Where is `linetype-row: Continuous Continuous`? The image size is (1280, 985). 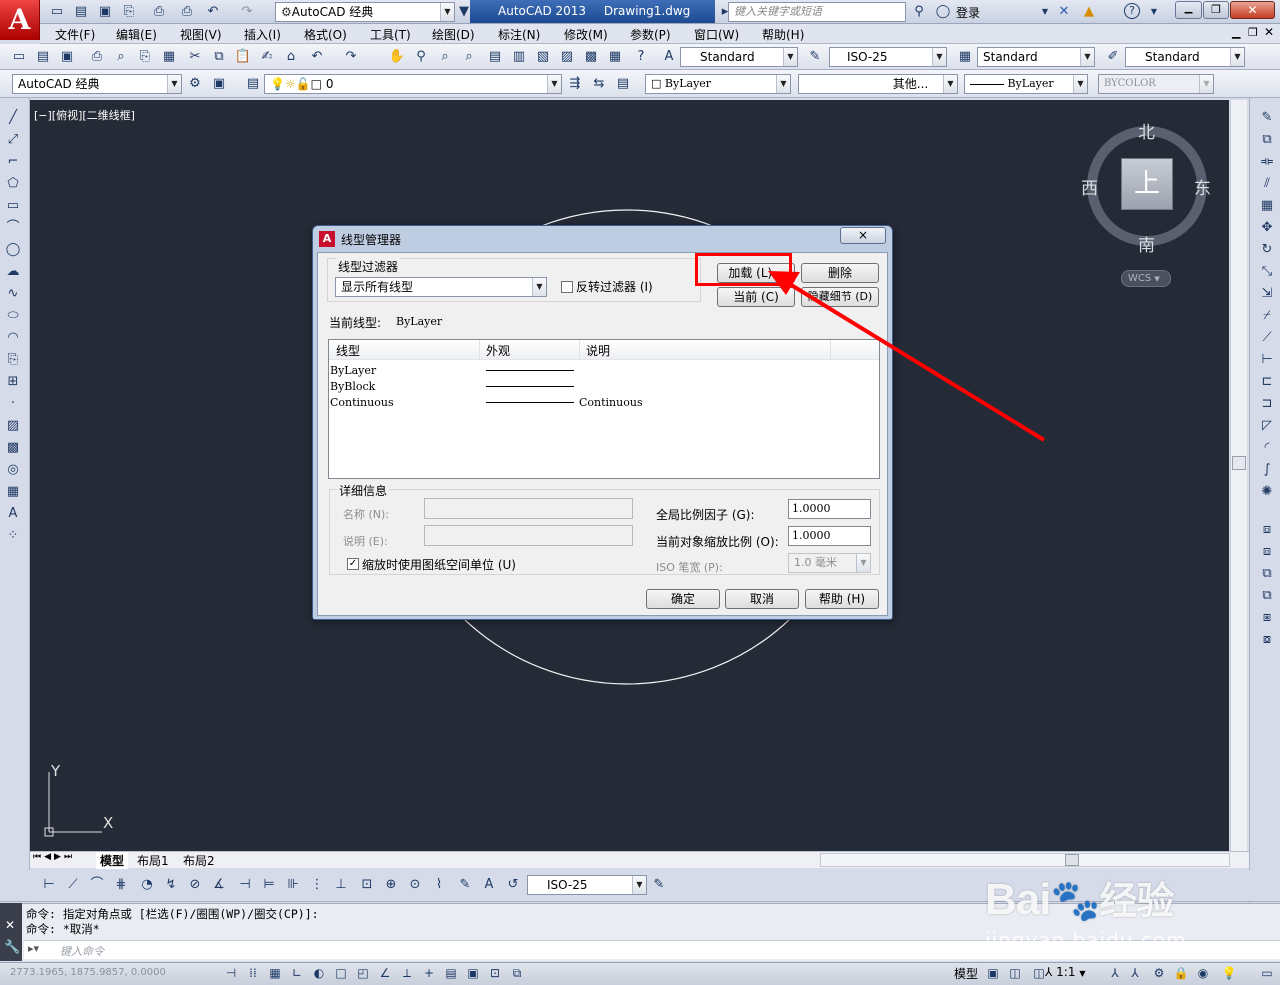 linetype-row: Continuous Continuous is located at coordinates (604, 402).